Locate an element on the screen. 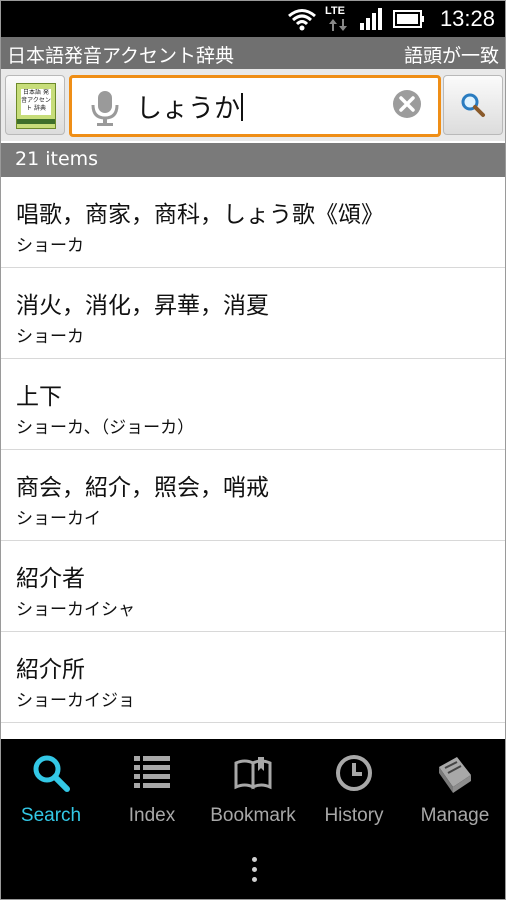 The image size is (506, 900). list-item: 消火，消化，昇華，消夏 ショーカ is located at coordinates (253, 313).